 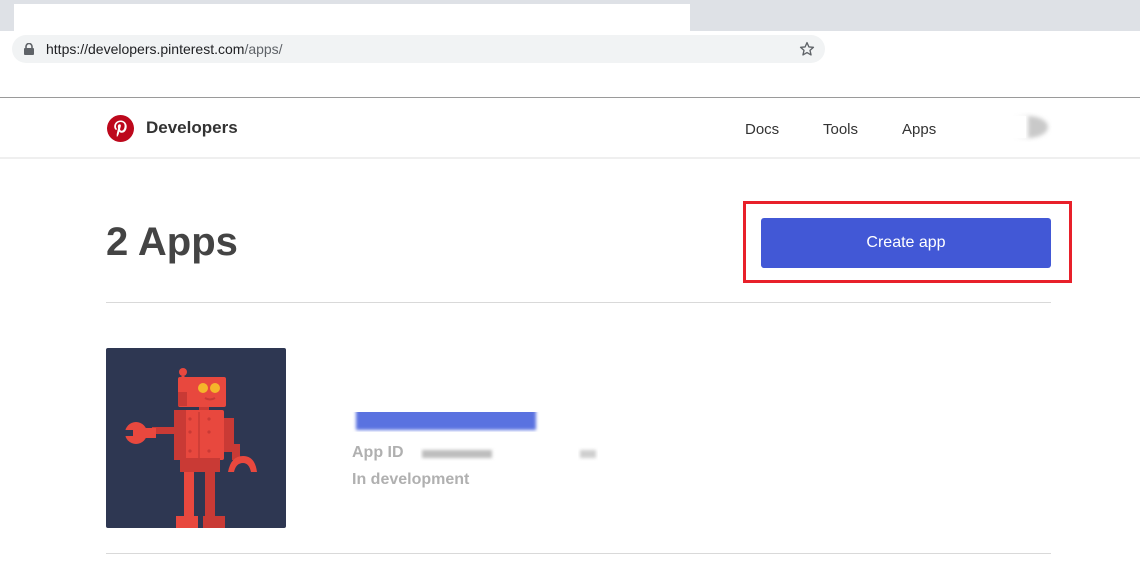 I want to click on robot-icon, so click(x=190, y=448).